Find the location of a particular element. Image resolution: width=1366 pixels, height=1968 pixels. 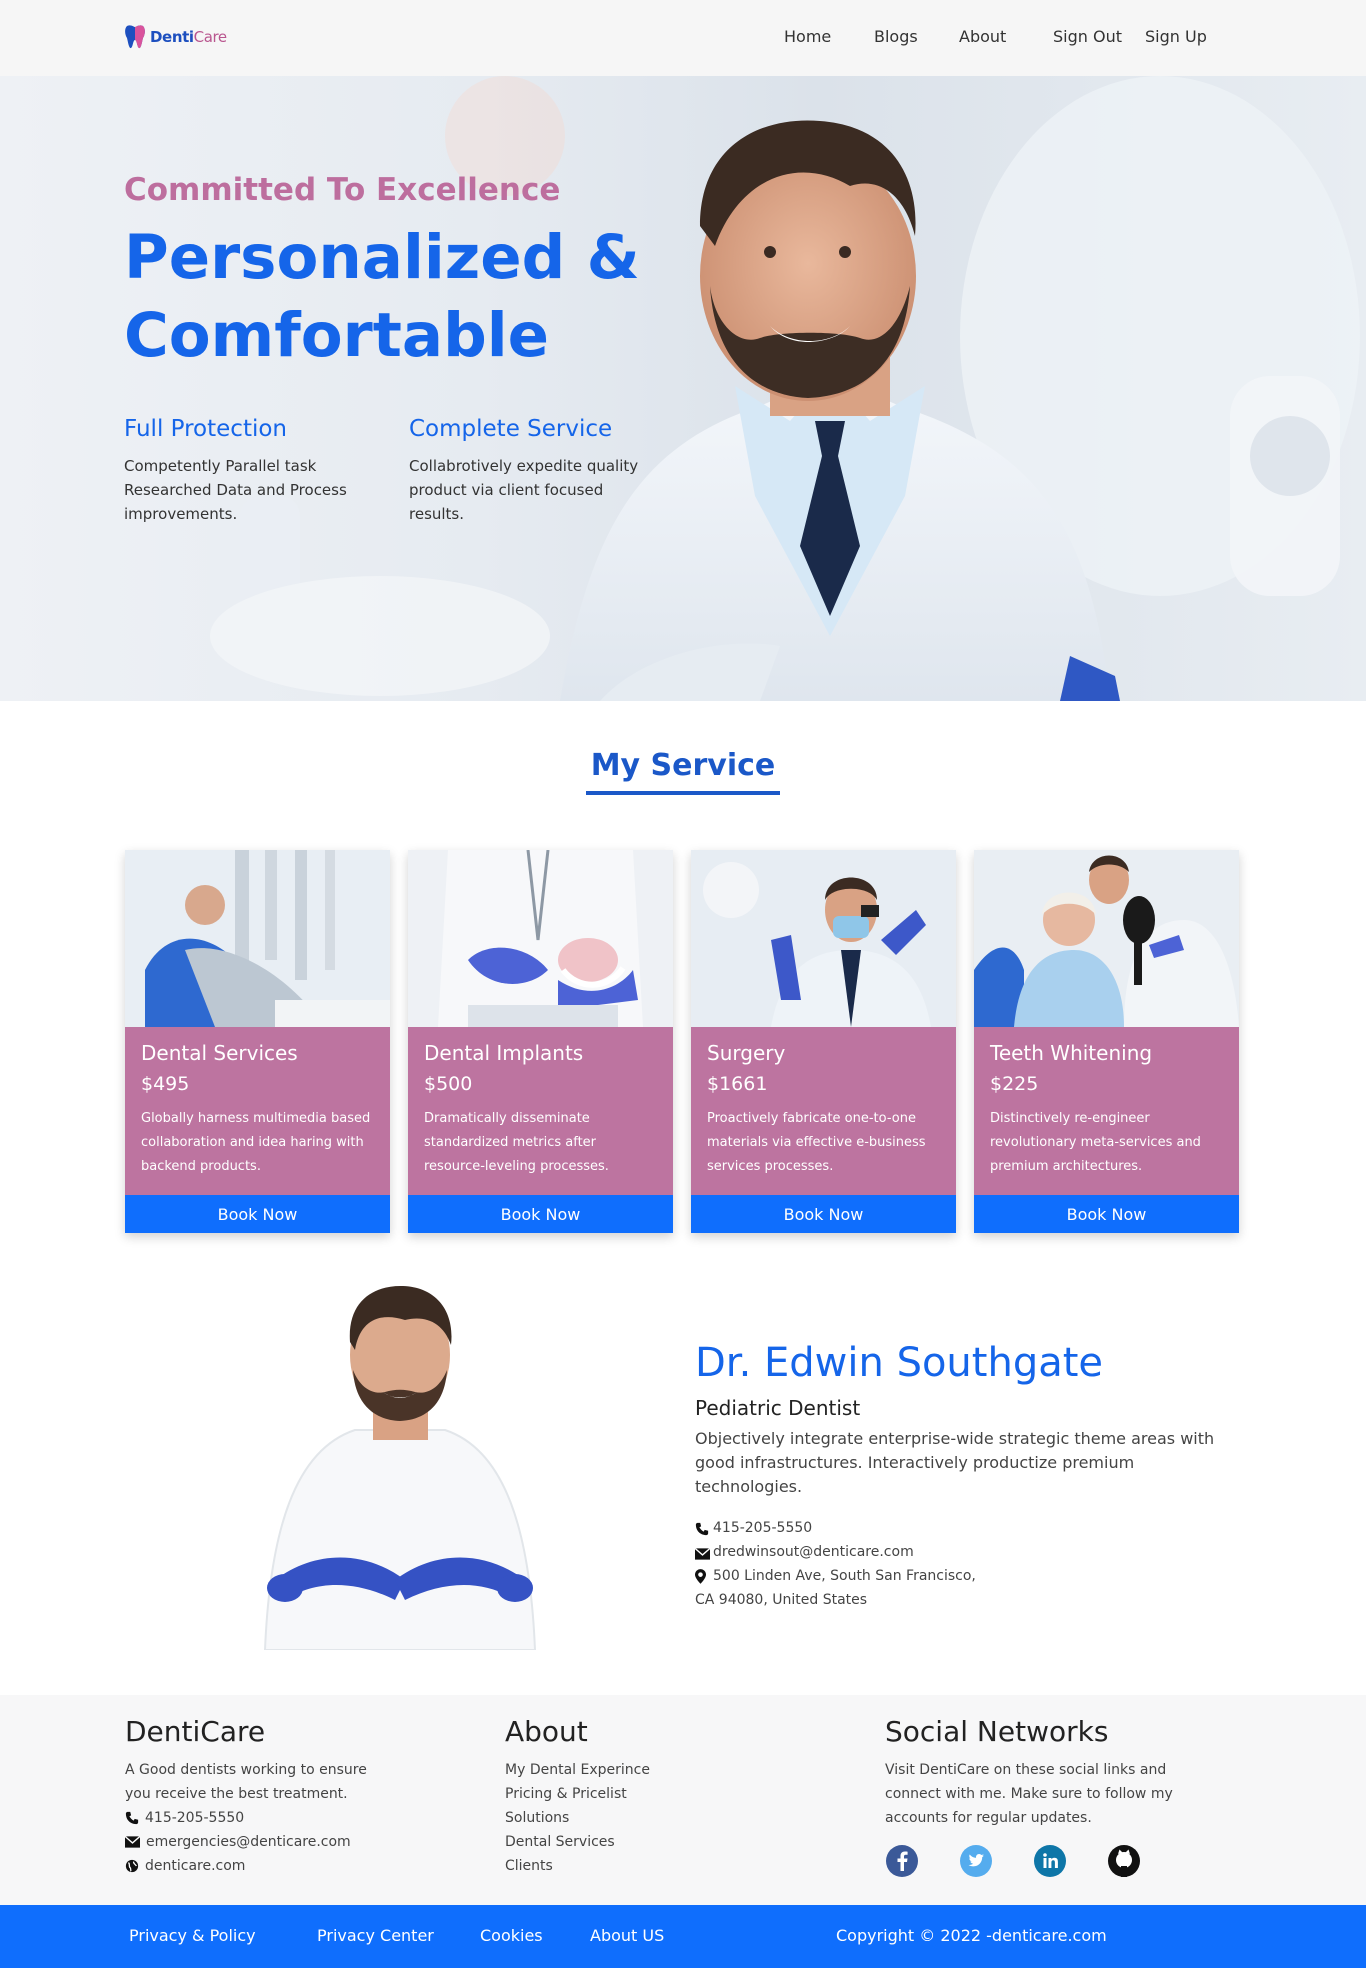

nav-about: About is located at coordinates (982, 36).